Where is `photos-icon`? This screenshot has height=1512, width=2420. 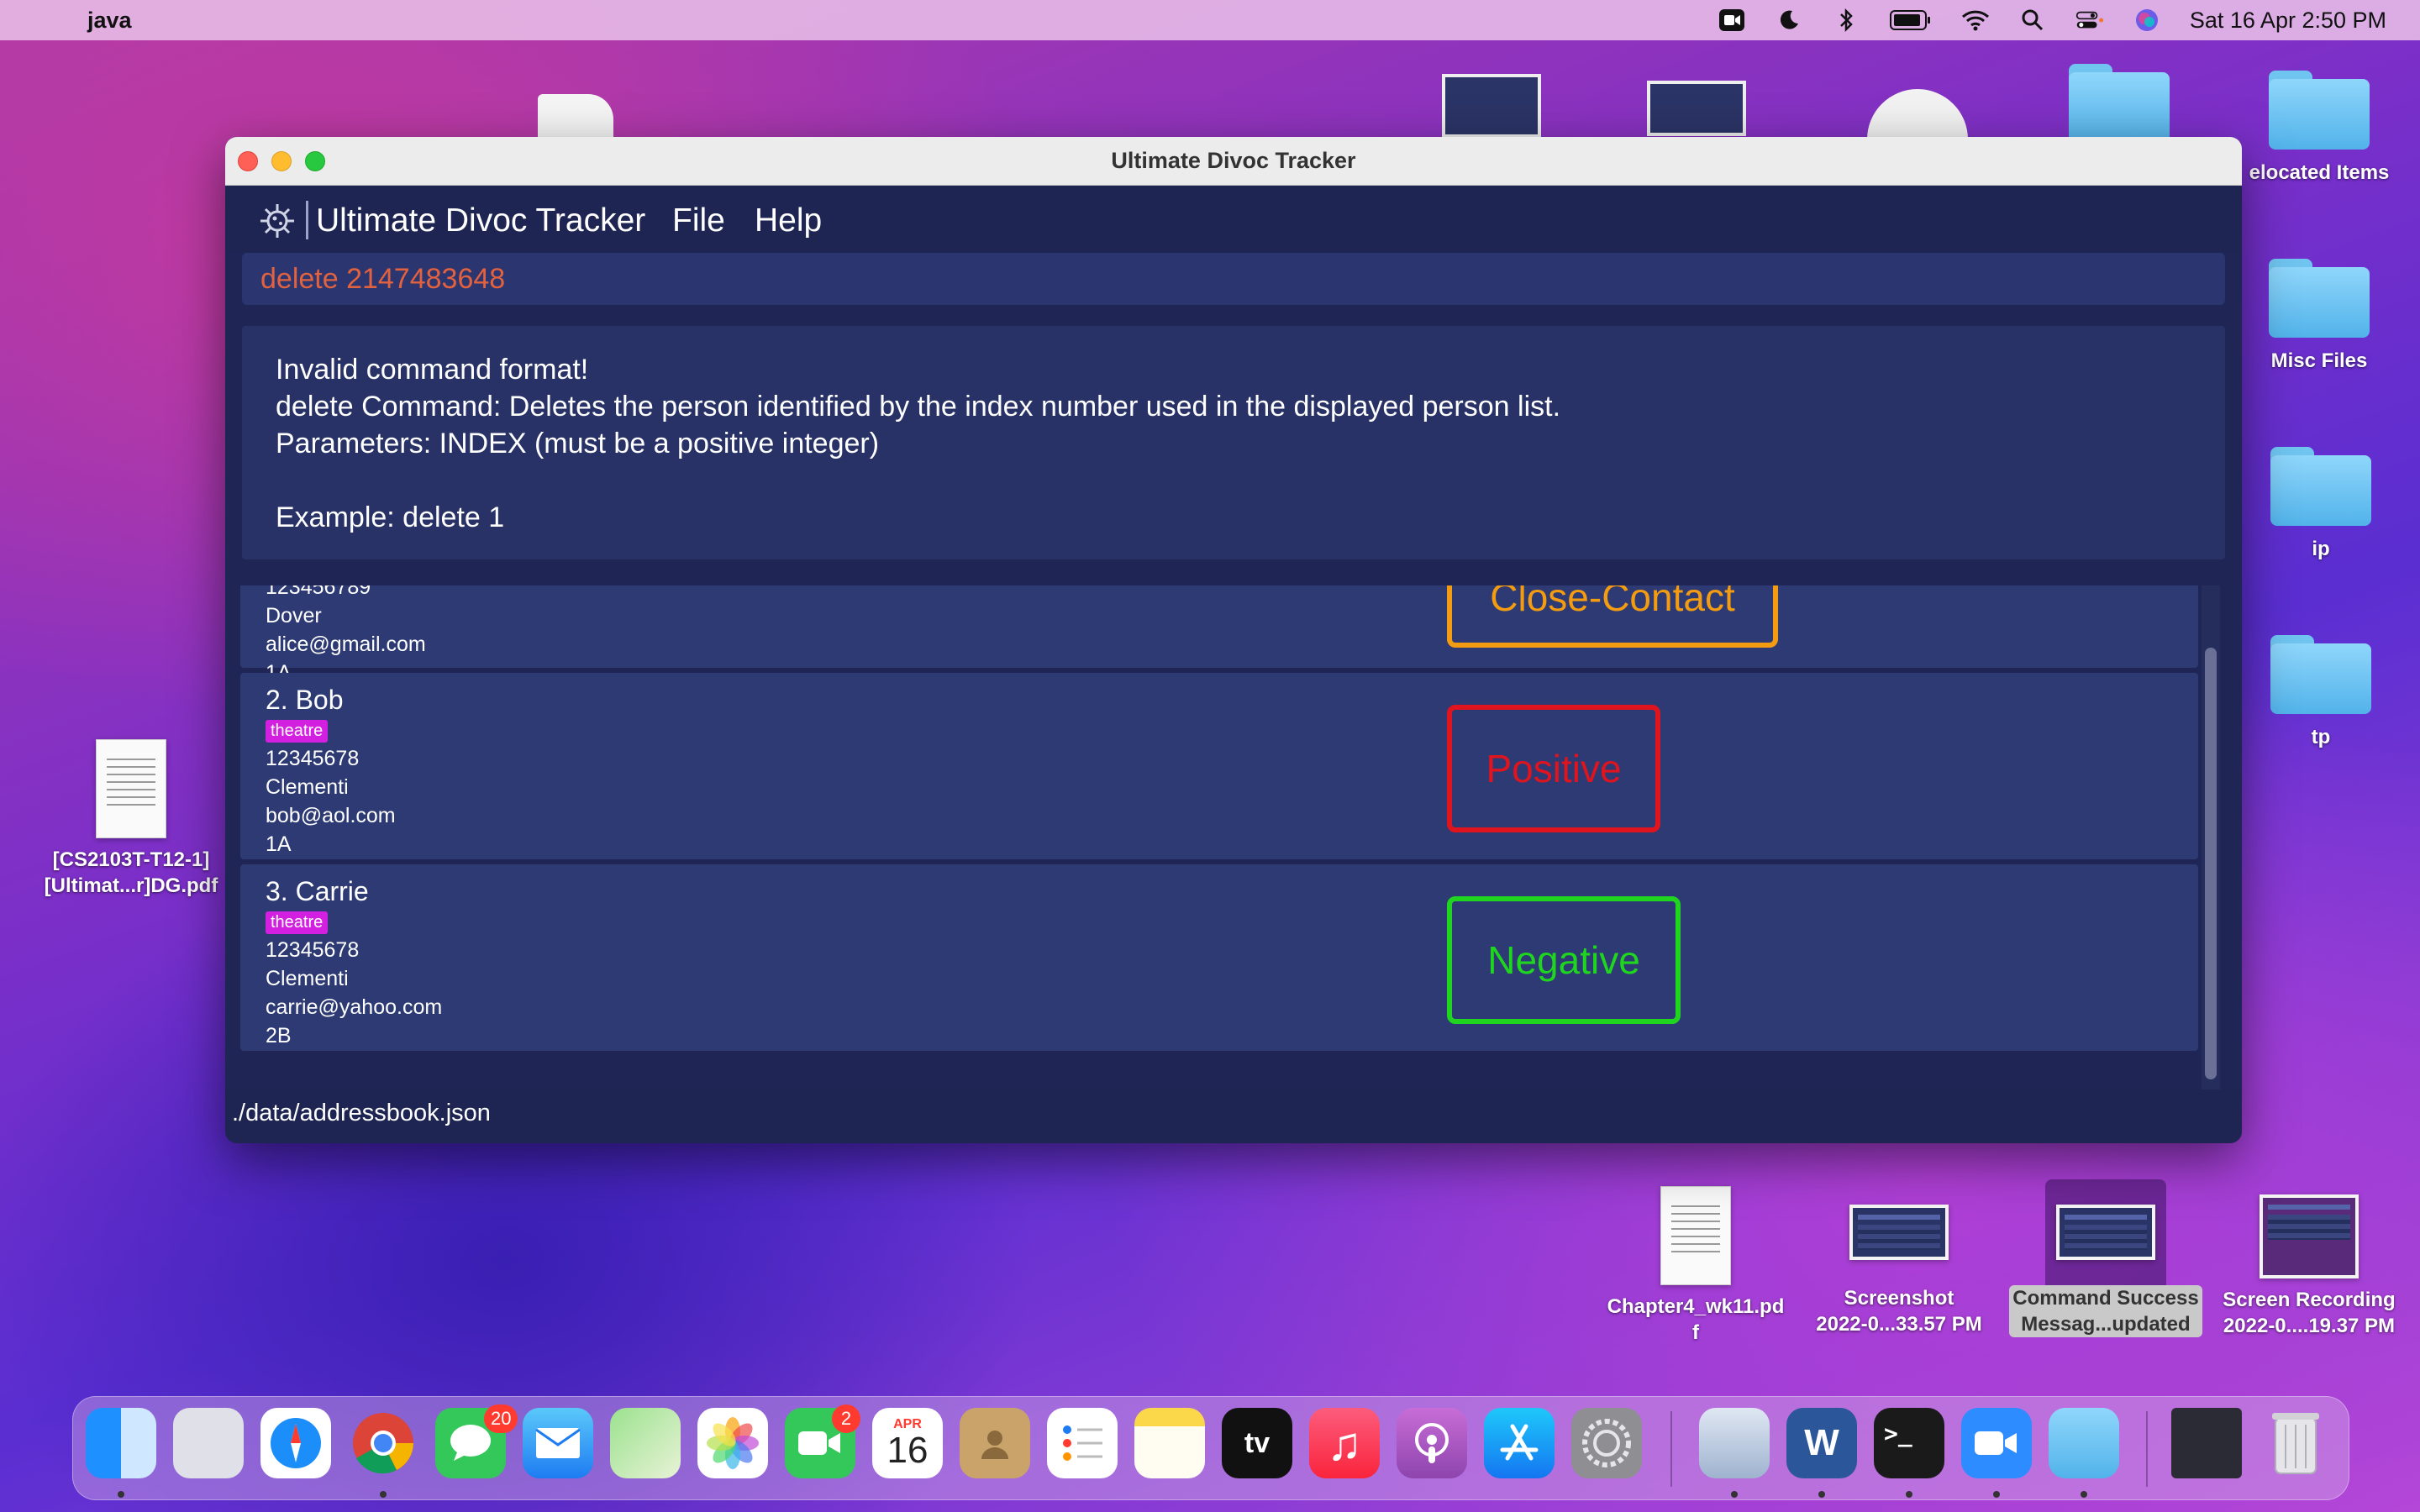 photos-icon is located at coordinates (733, 1443).